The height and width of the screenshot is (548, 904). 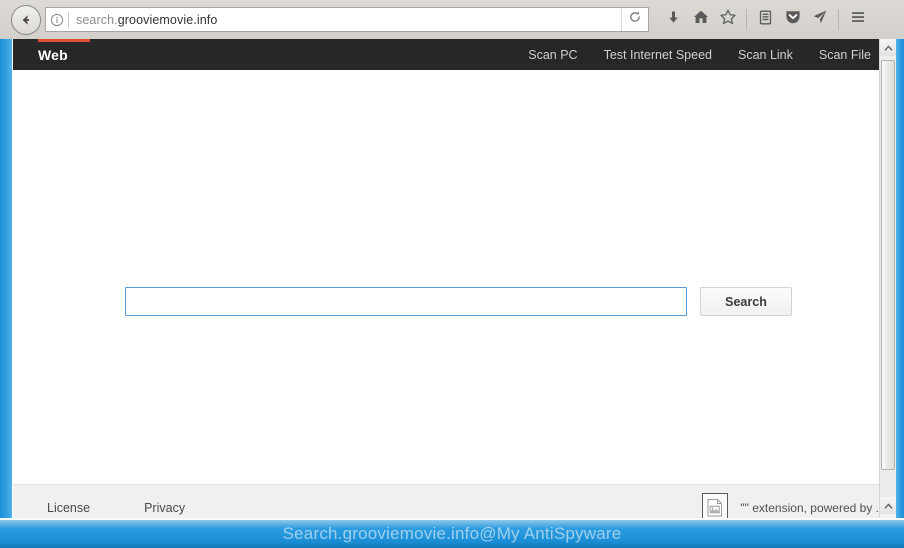 I want to click on scroll-up-arrow-icon-secondary, so click(x=888, y=506).